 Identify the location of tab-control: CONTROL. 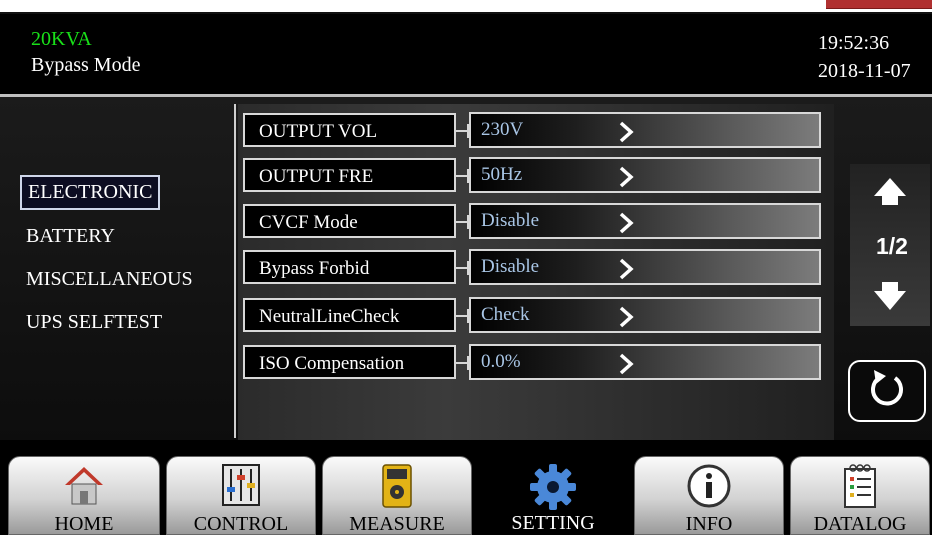
(241, 495).